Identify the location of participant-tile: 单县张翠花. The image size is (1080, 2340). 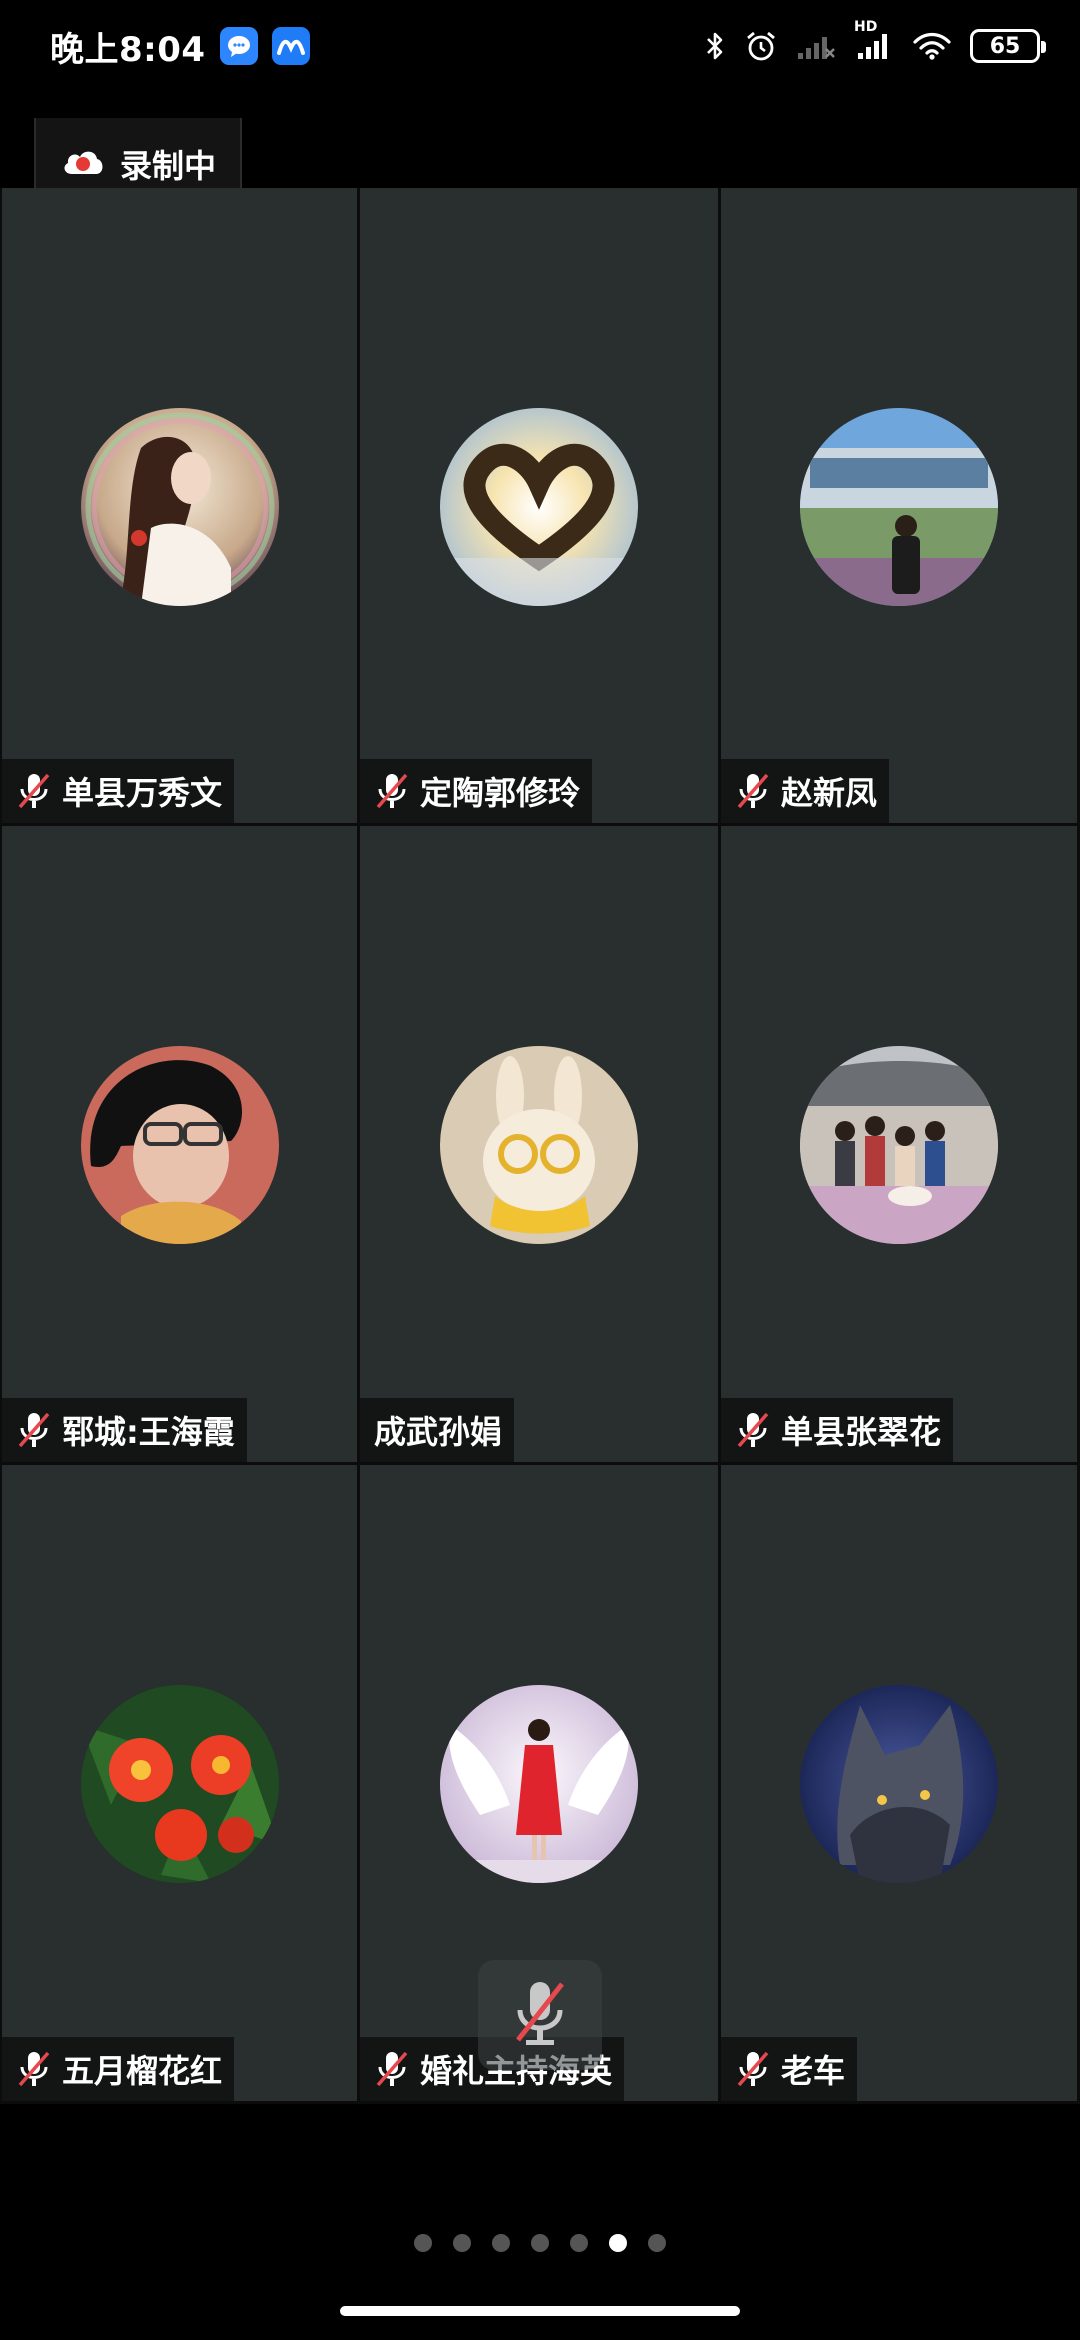
(900, 1145).